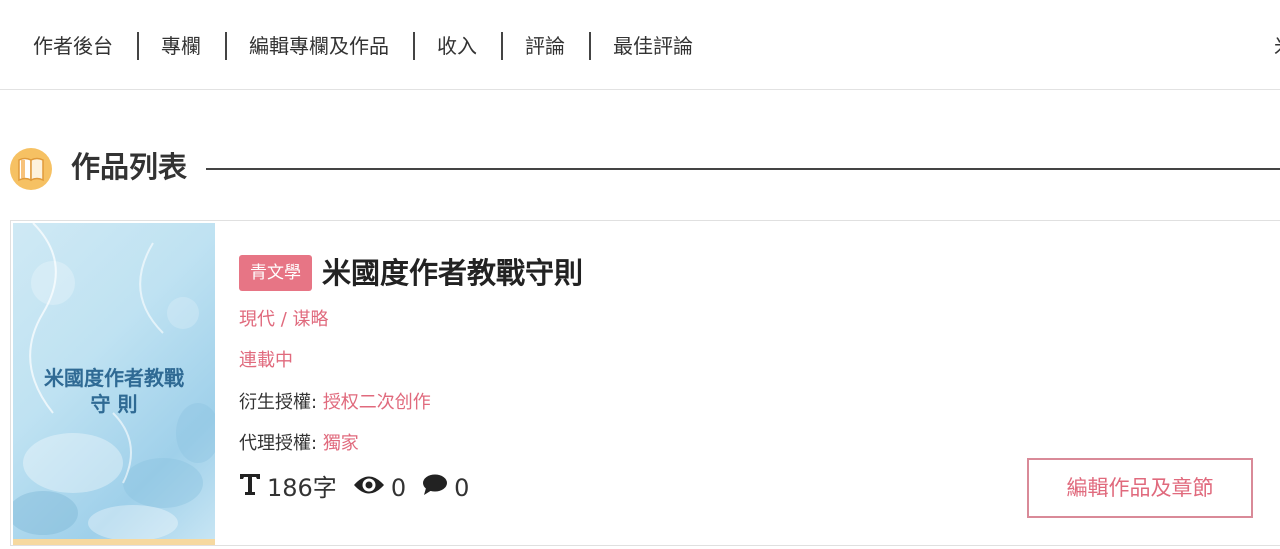 The height and width of the screenshot is (549, 1280). I want to click on nav-item-author-backend: 作者後台, so click(73, 46).